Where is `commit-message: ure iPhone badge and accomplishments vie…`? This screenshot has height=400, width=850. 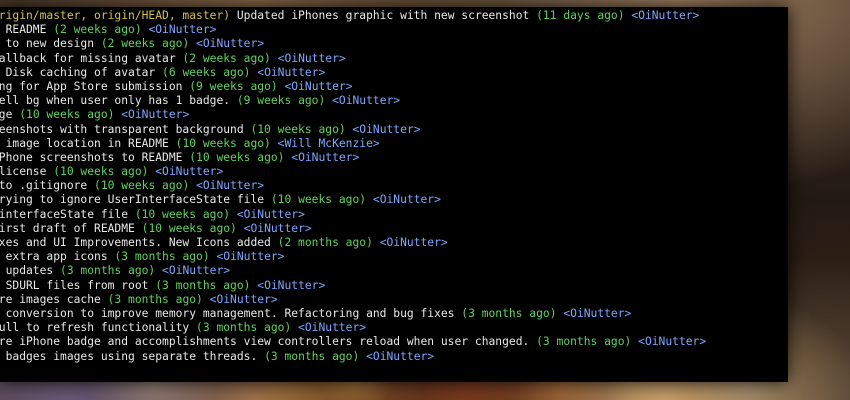 commit-message: ure iPhone badge and accomplishments vie… is located at coordinates (268, 342).